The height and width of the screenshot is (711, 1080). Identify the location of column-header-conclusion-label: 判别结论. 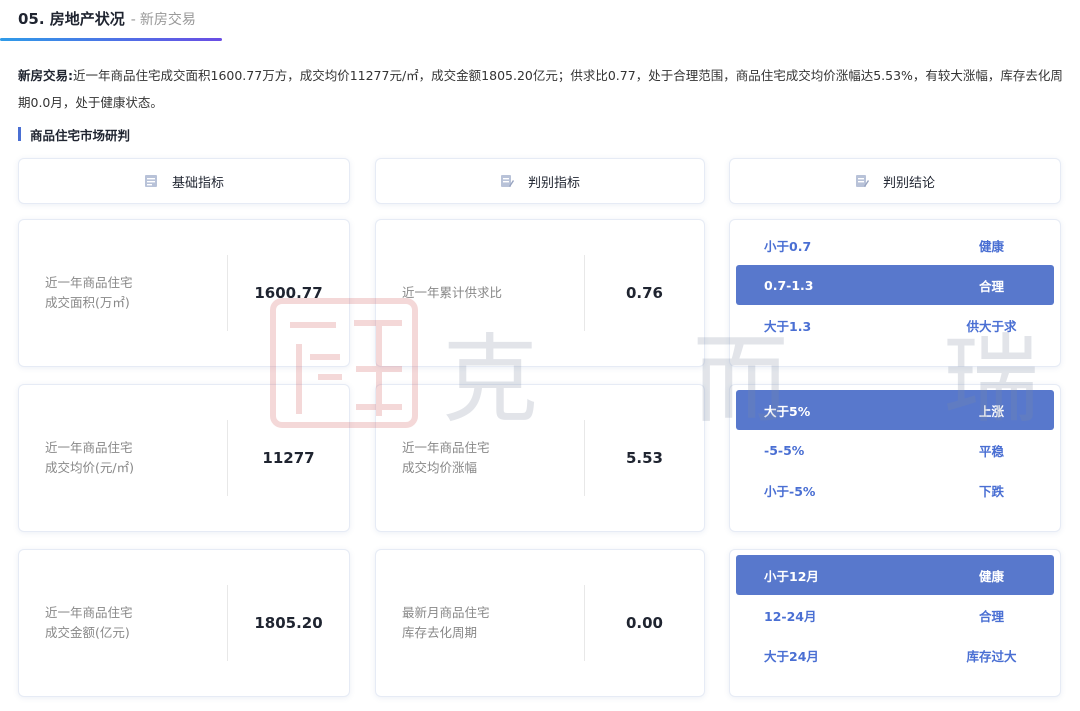
(908, 183).